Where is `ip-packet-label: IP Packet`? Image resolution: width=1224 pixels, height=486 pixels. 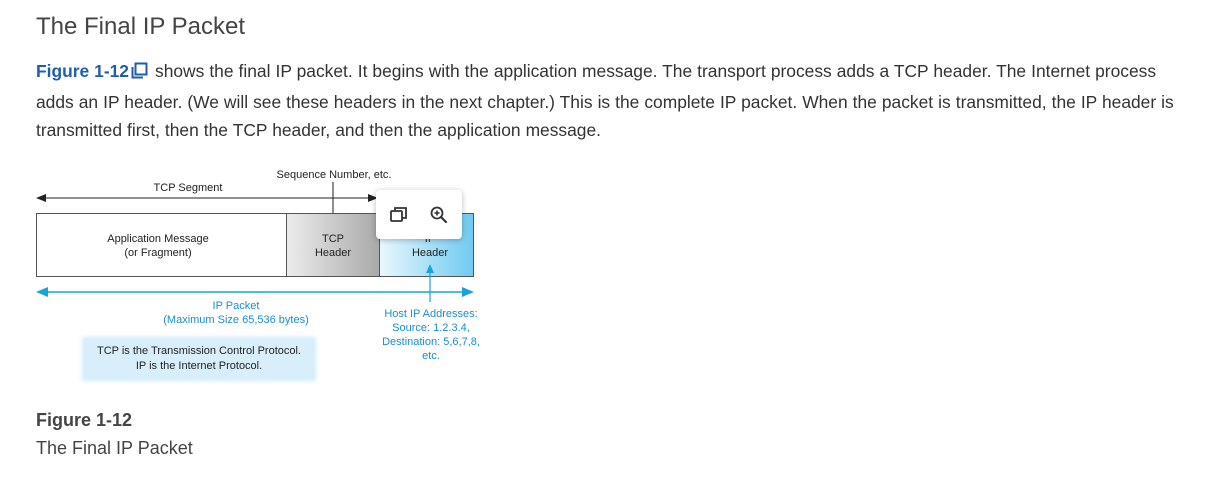 ip-packet-label: IP Packet is located at coordinates (236, 306).